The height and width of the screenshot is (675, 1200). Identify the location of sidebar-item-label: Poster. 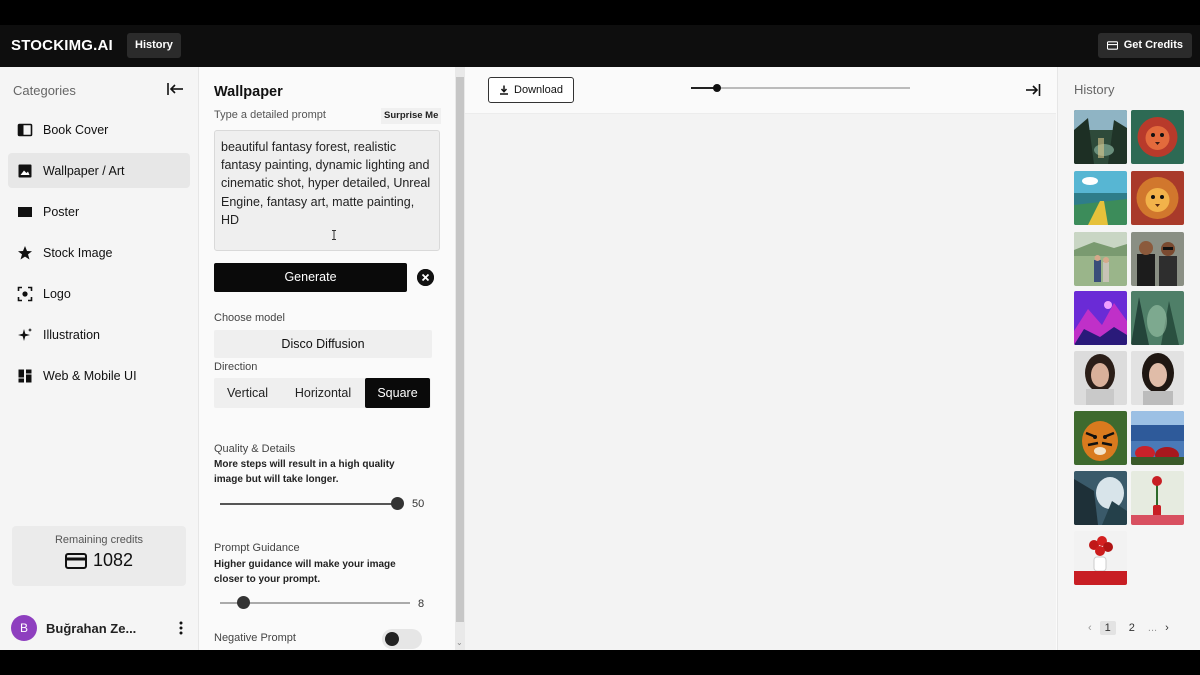
(61, 211).